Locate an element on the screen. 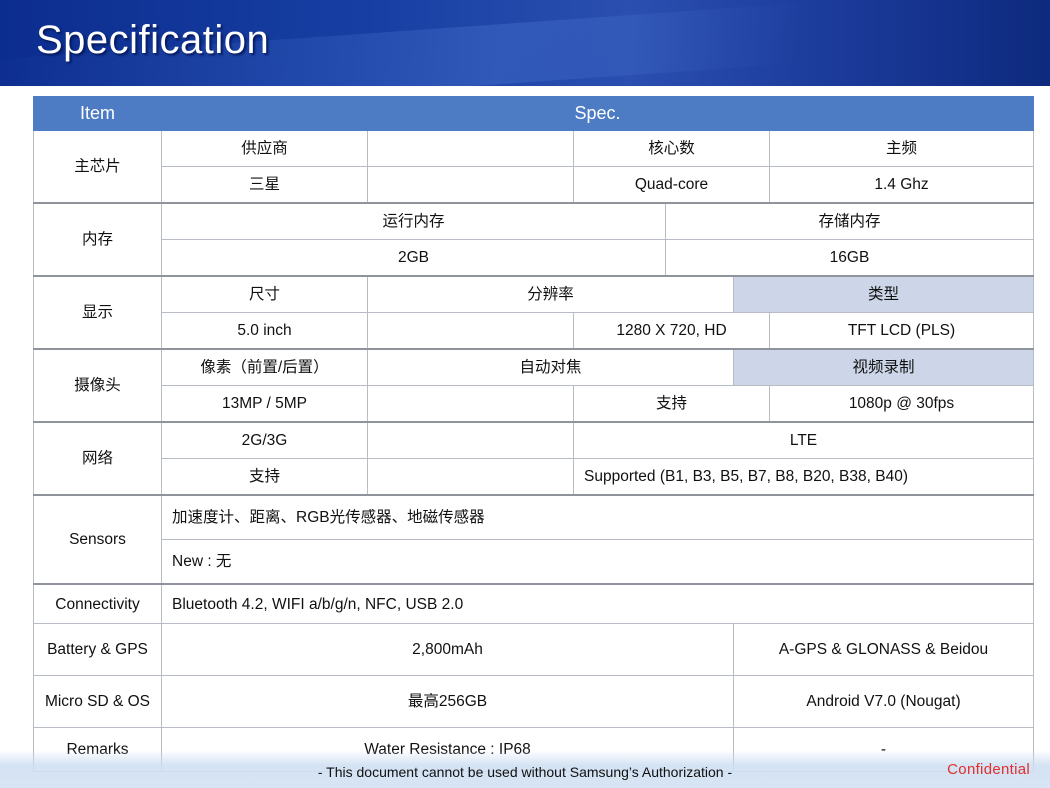  display-header-resolution: 分辨率 is located at coordinates (550, 294).